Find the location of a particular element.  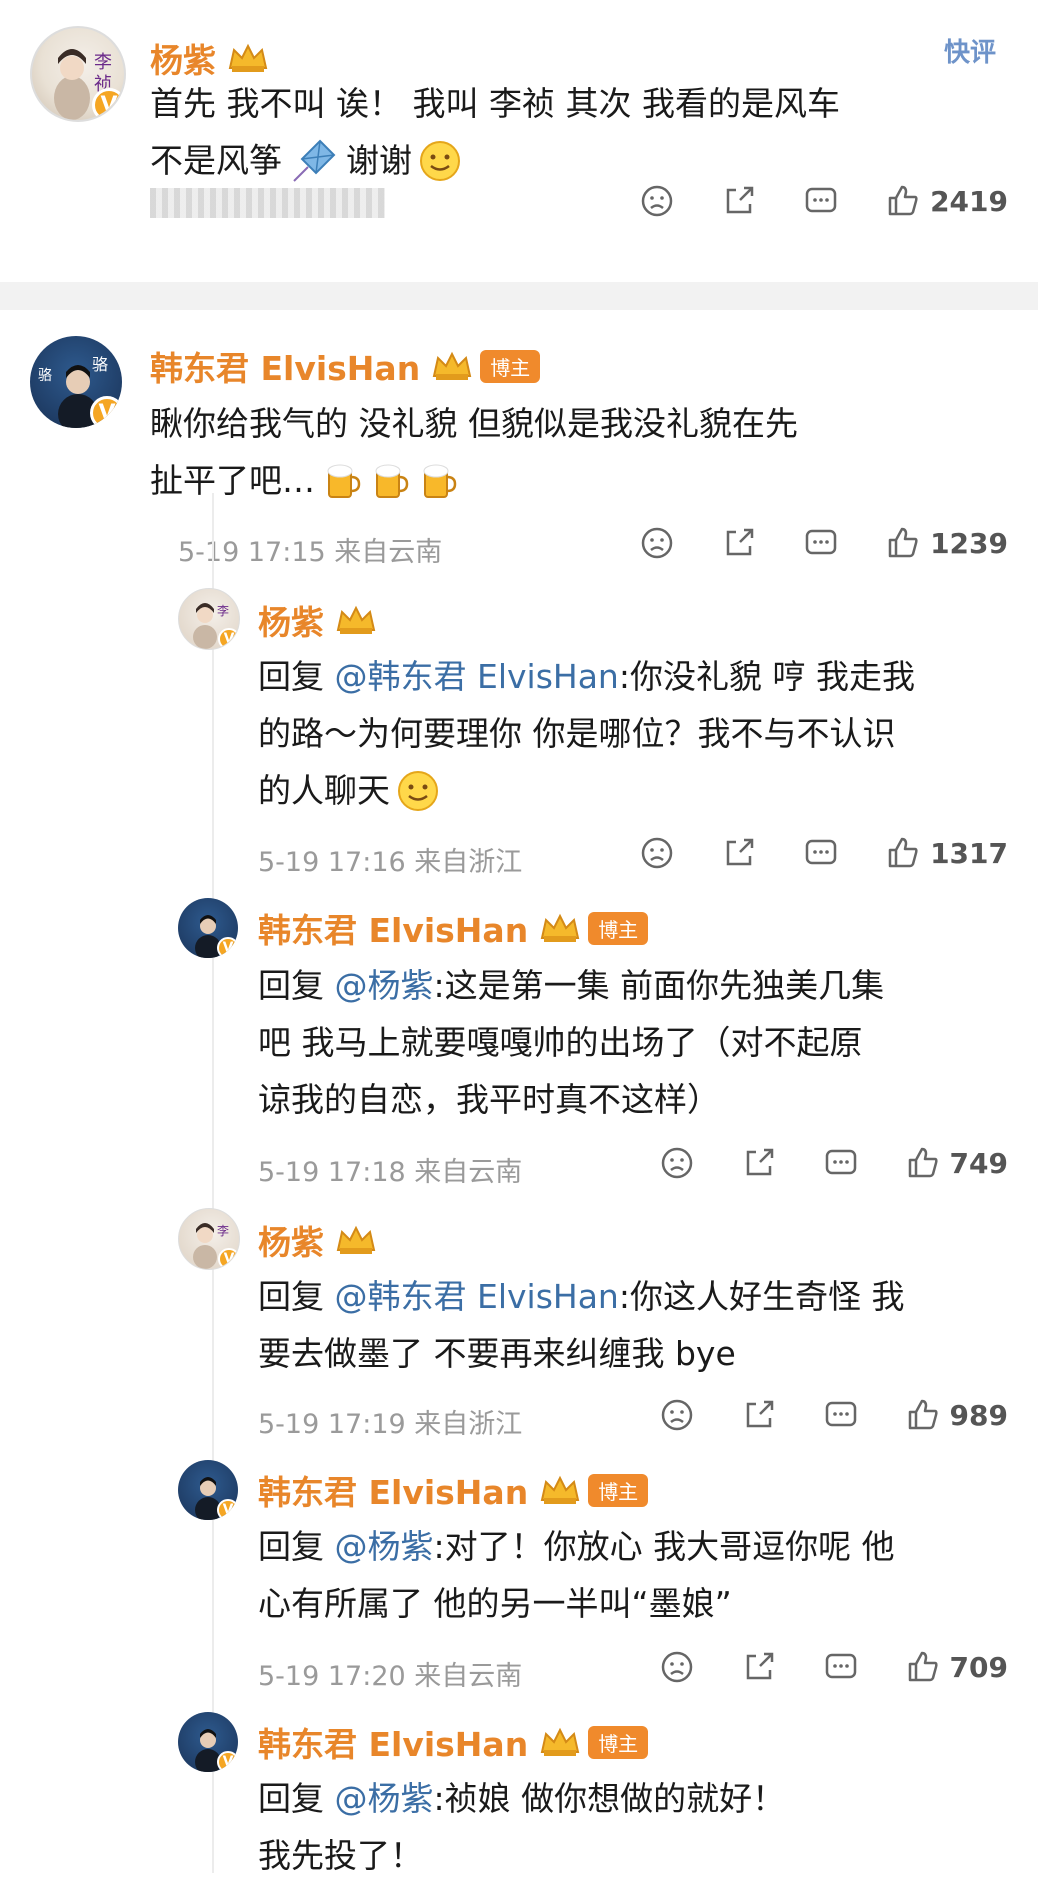

comment-actions: 2419 is located at coordinates (800, 201).